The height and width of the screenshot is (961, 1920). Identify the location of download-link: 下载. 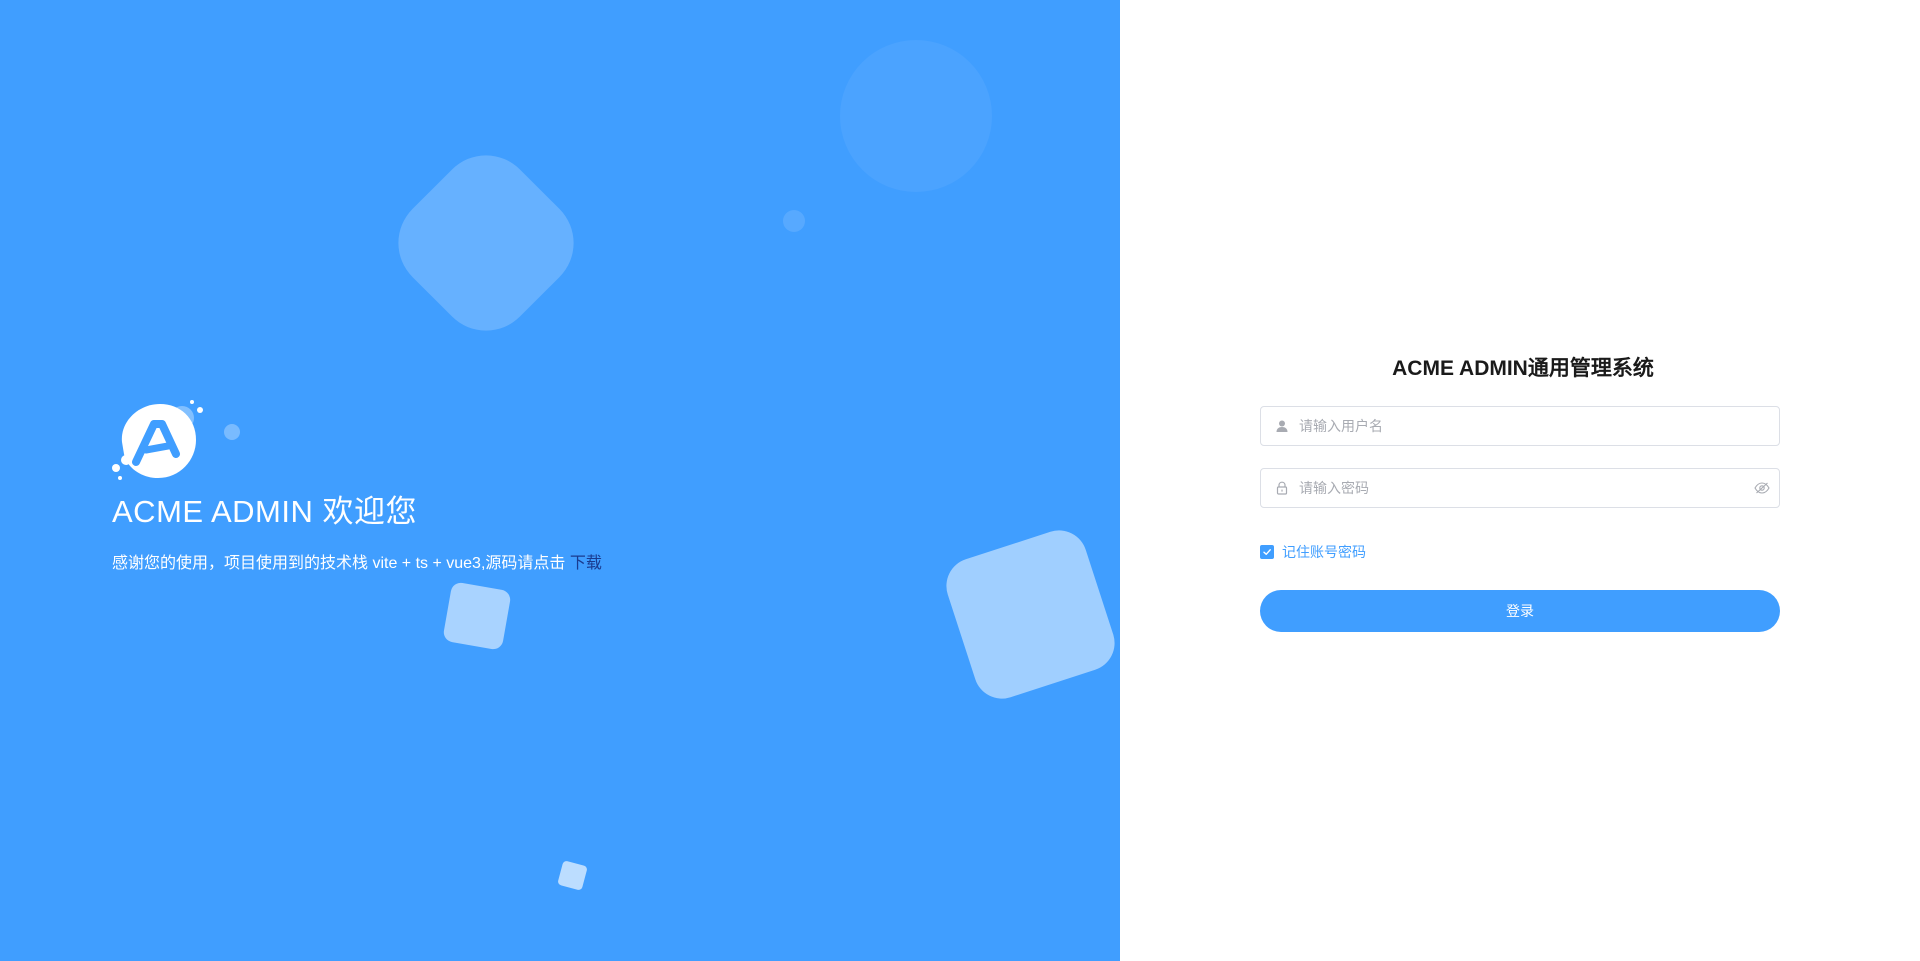
(586, 563).